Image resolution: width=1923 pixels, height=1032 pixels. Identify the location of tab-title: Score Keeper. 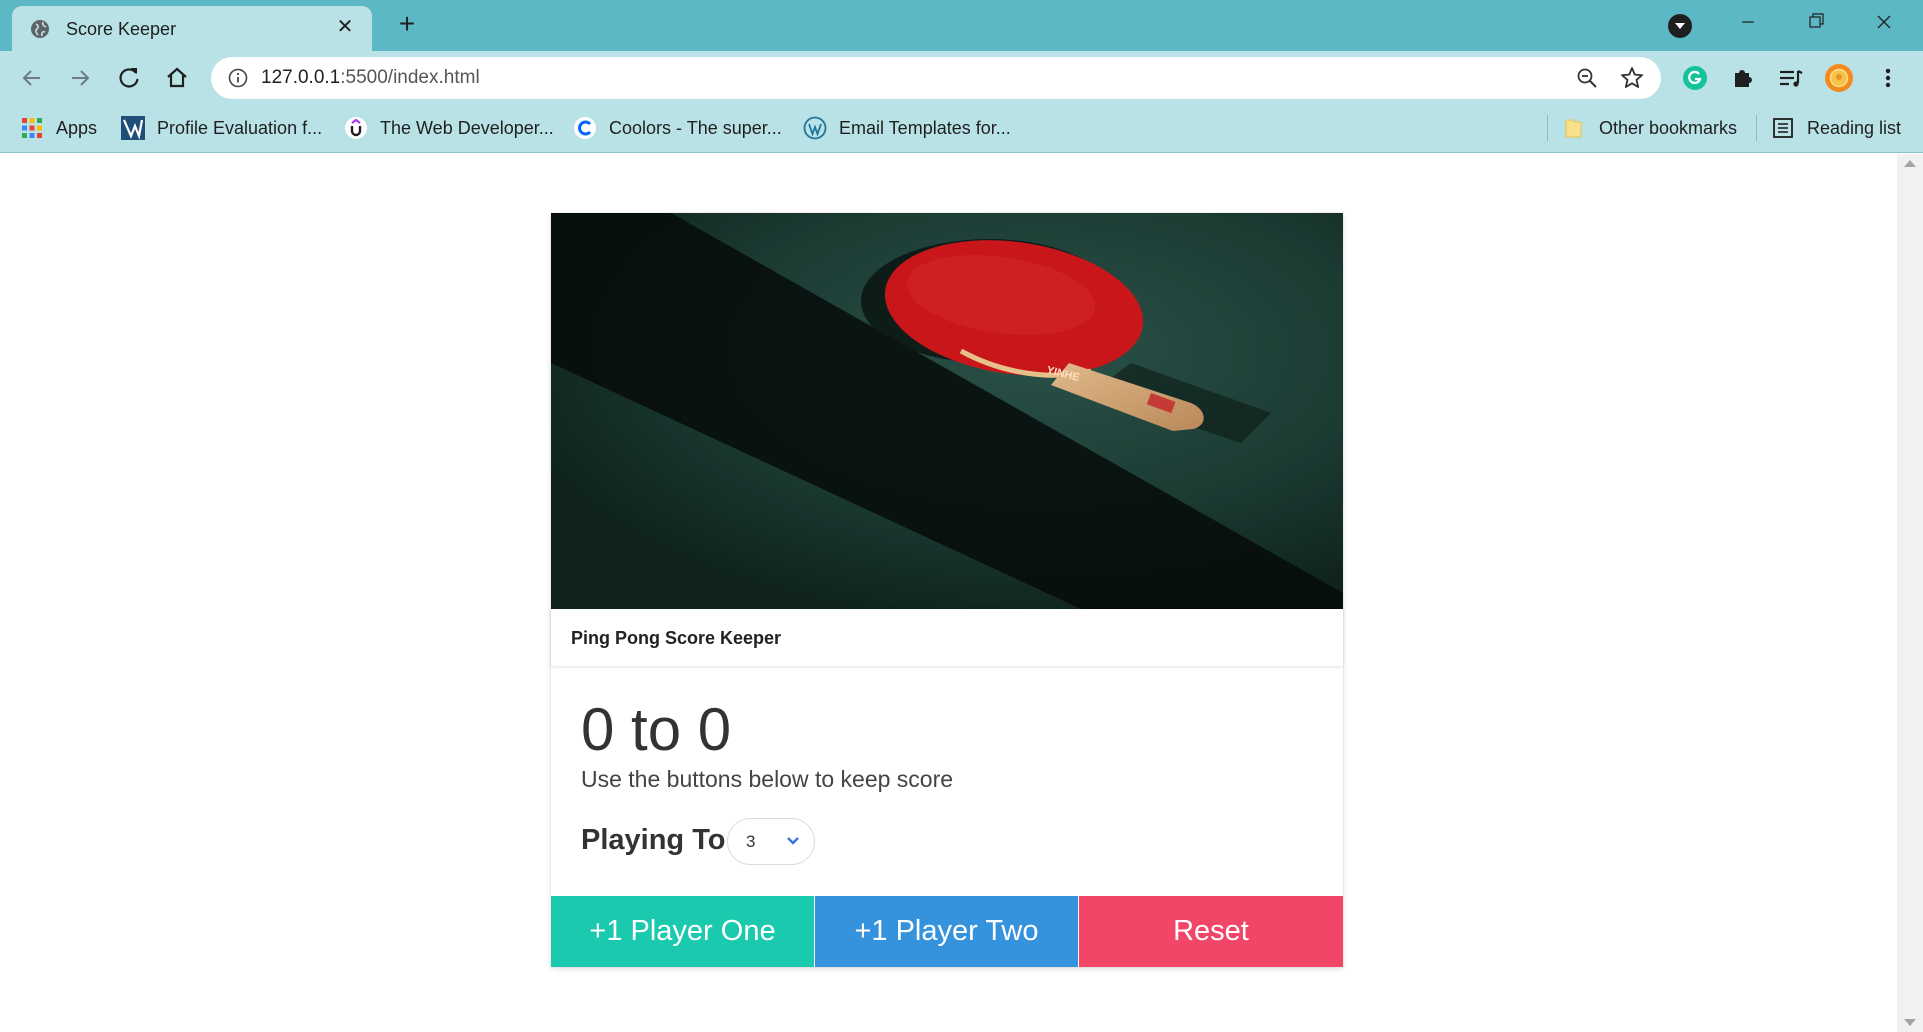
(121, 29).